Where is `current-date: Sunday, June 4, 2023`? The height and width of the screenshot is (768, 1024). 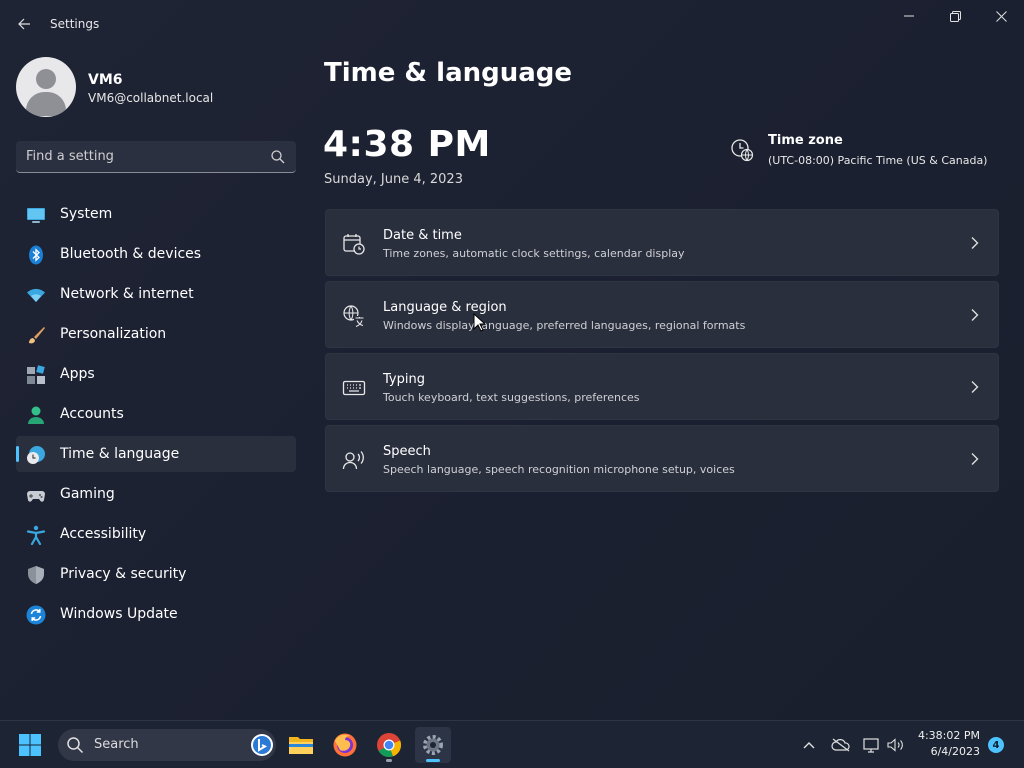 current-date: Sunday, June 4, 2023 is located at coordinates (393, 179).